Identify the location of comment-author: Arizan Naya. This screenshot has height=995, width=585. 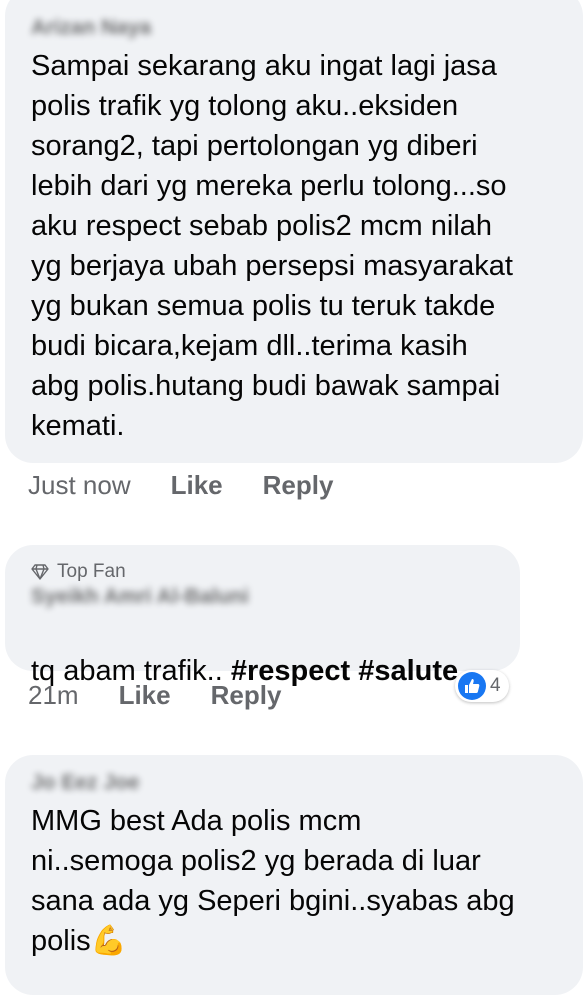
(295, 28).